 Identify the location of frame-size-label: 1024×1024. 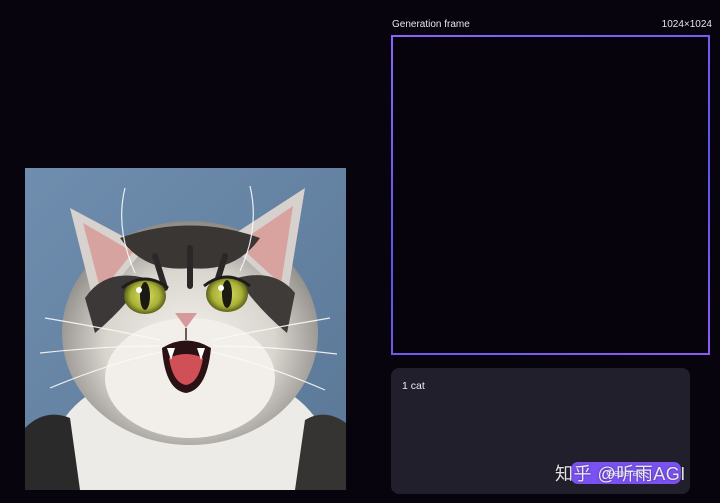
(686, 24).